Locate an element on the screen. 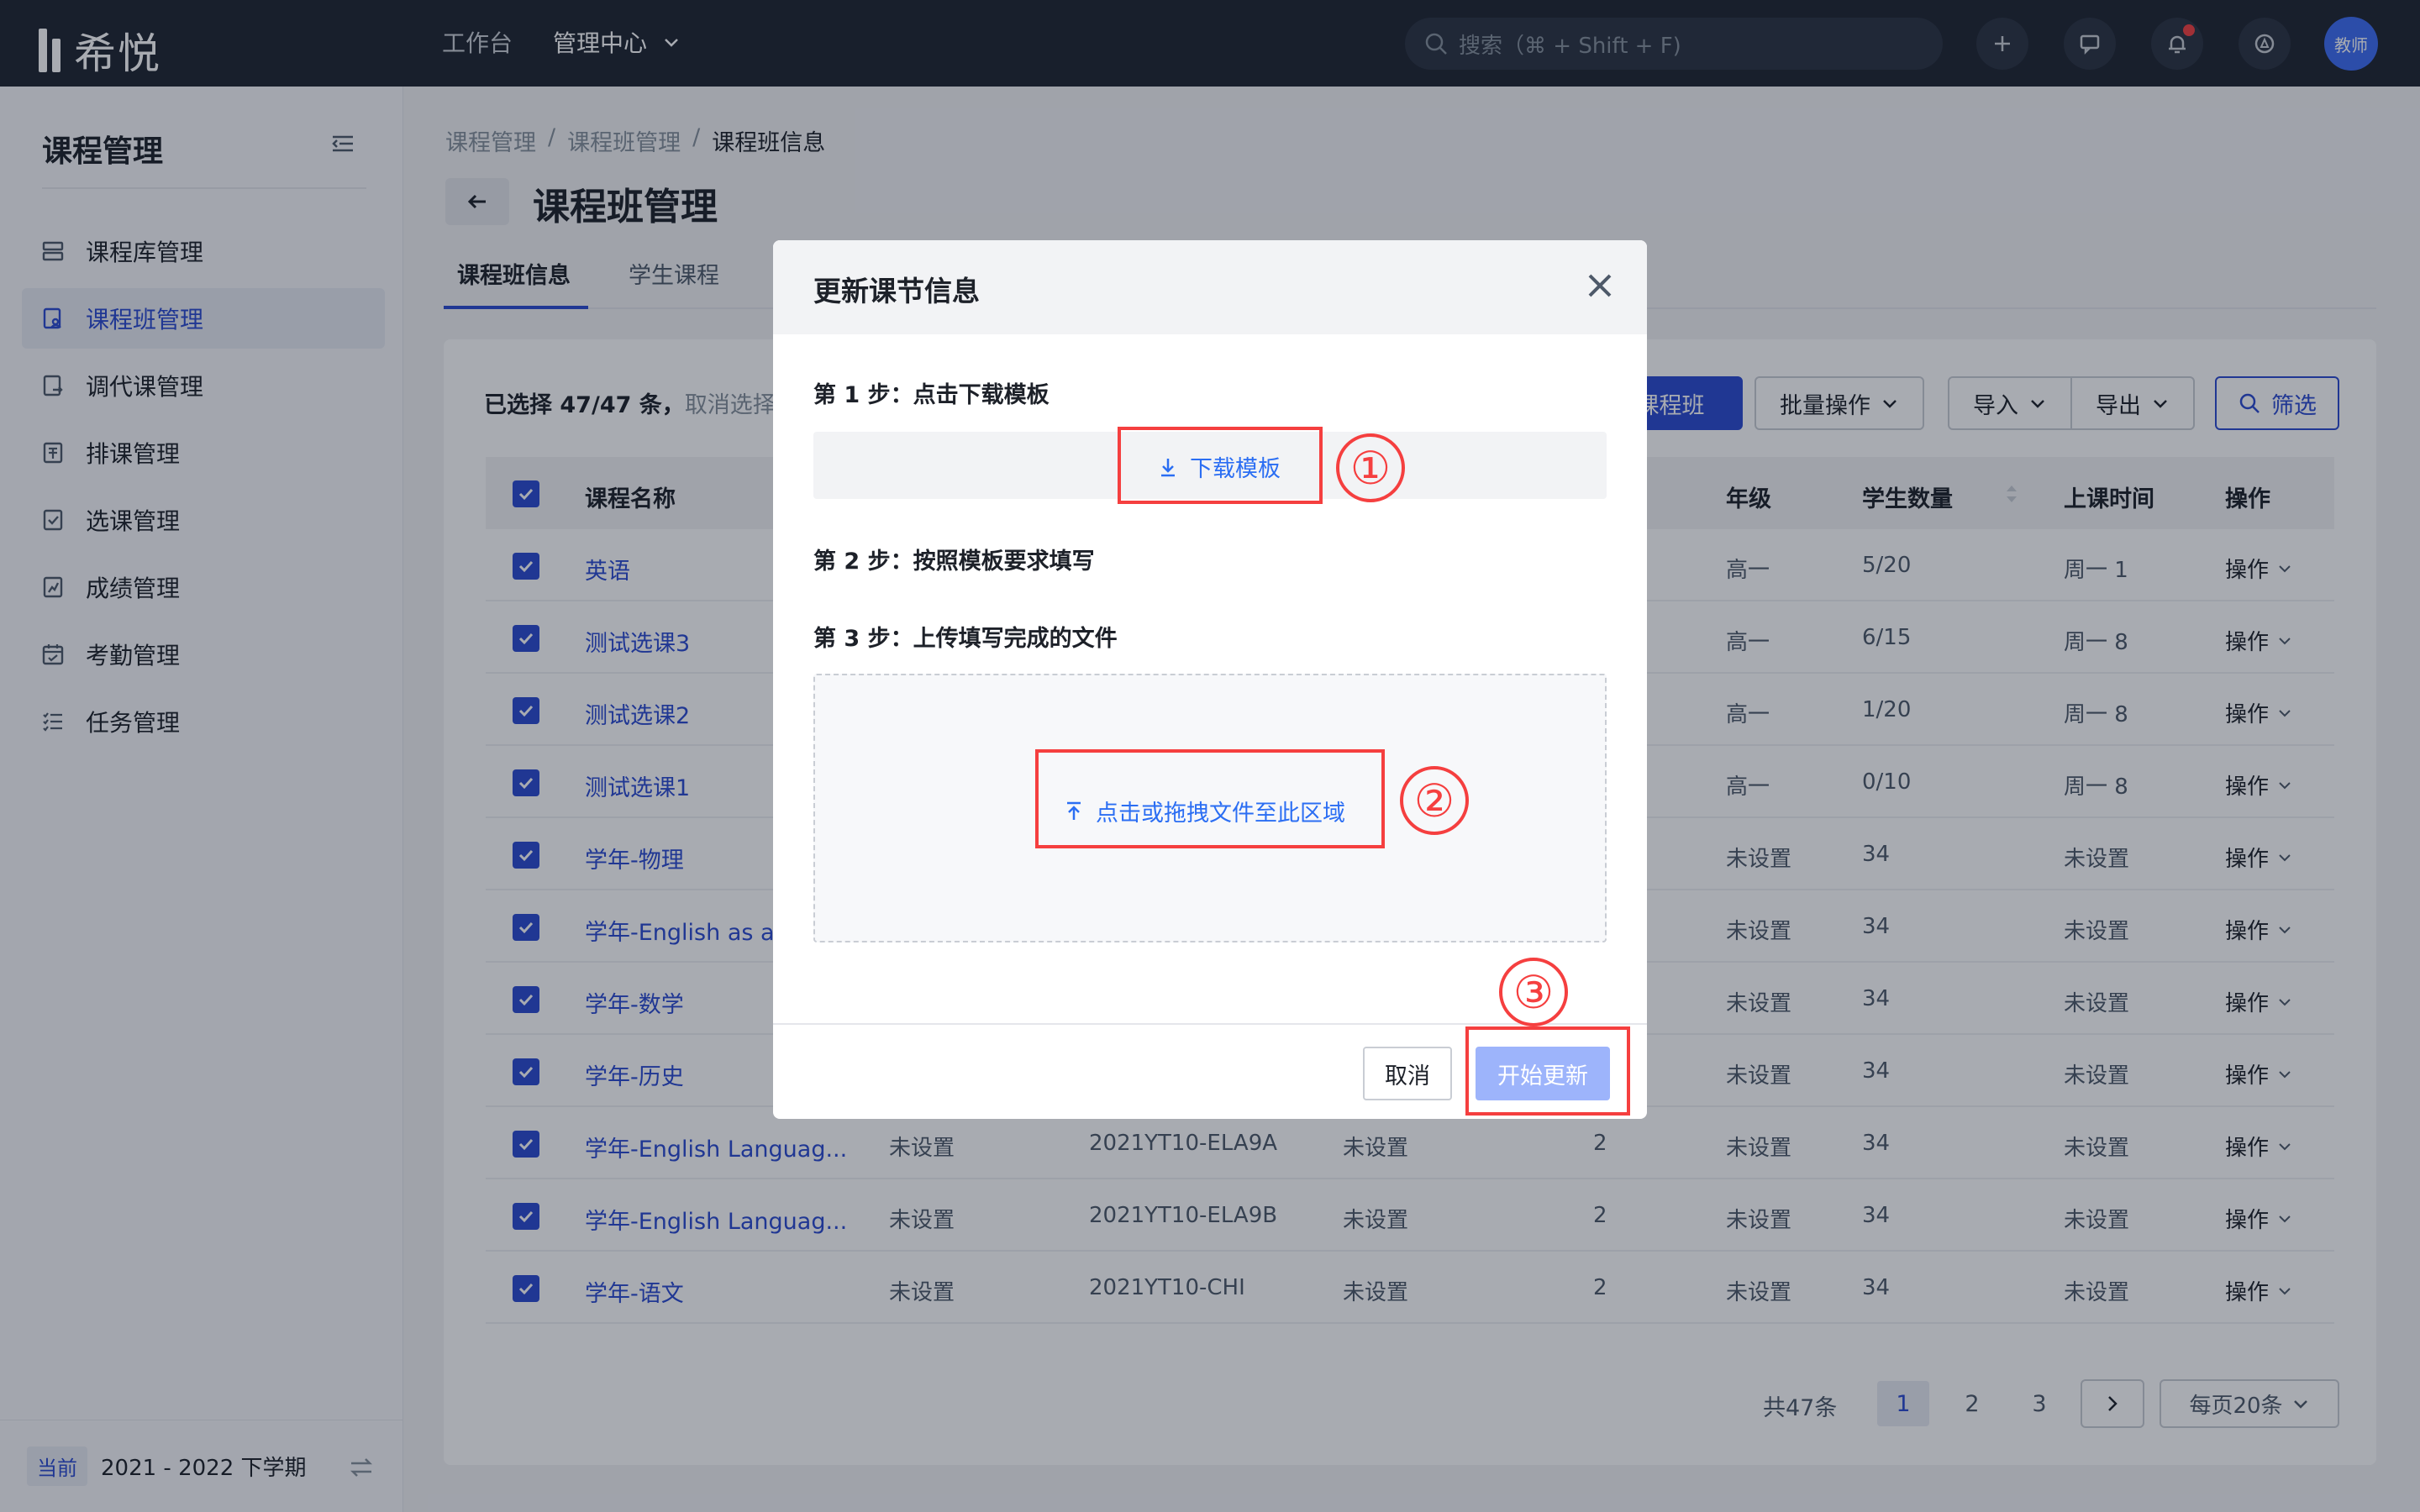  step-3-label: 第 3 步：上传填写完成的文件 is located at coordinates (965, 639).